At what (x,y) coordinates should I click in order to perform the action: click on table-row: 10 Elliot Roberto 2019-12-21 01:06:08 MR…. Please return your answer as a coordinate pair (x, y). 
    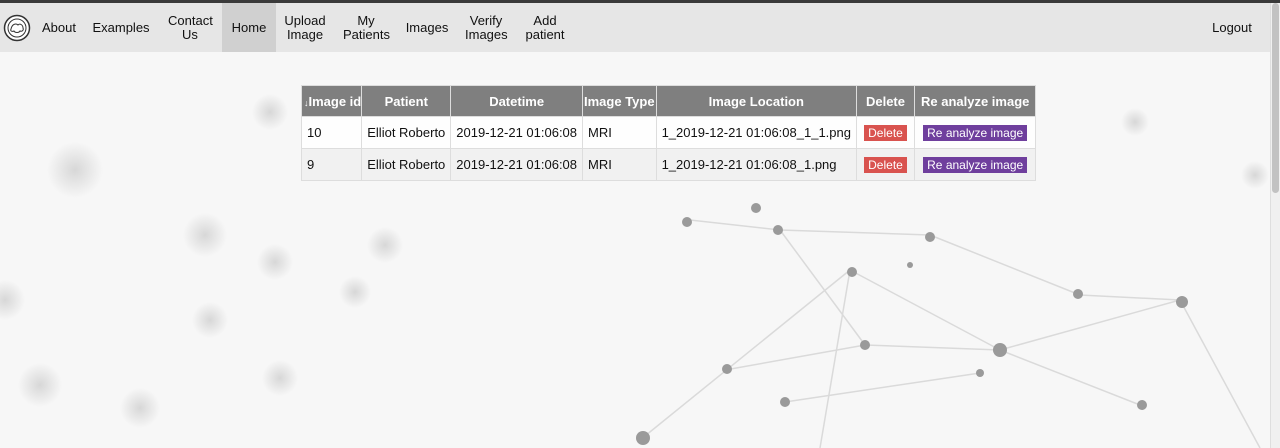
    Looking at the image, I should click on (668, 132).